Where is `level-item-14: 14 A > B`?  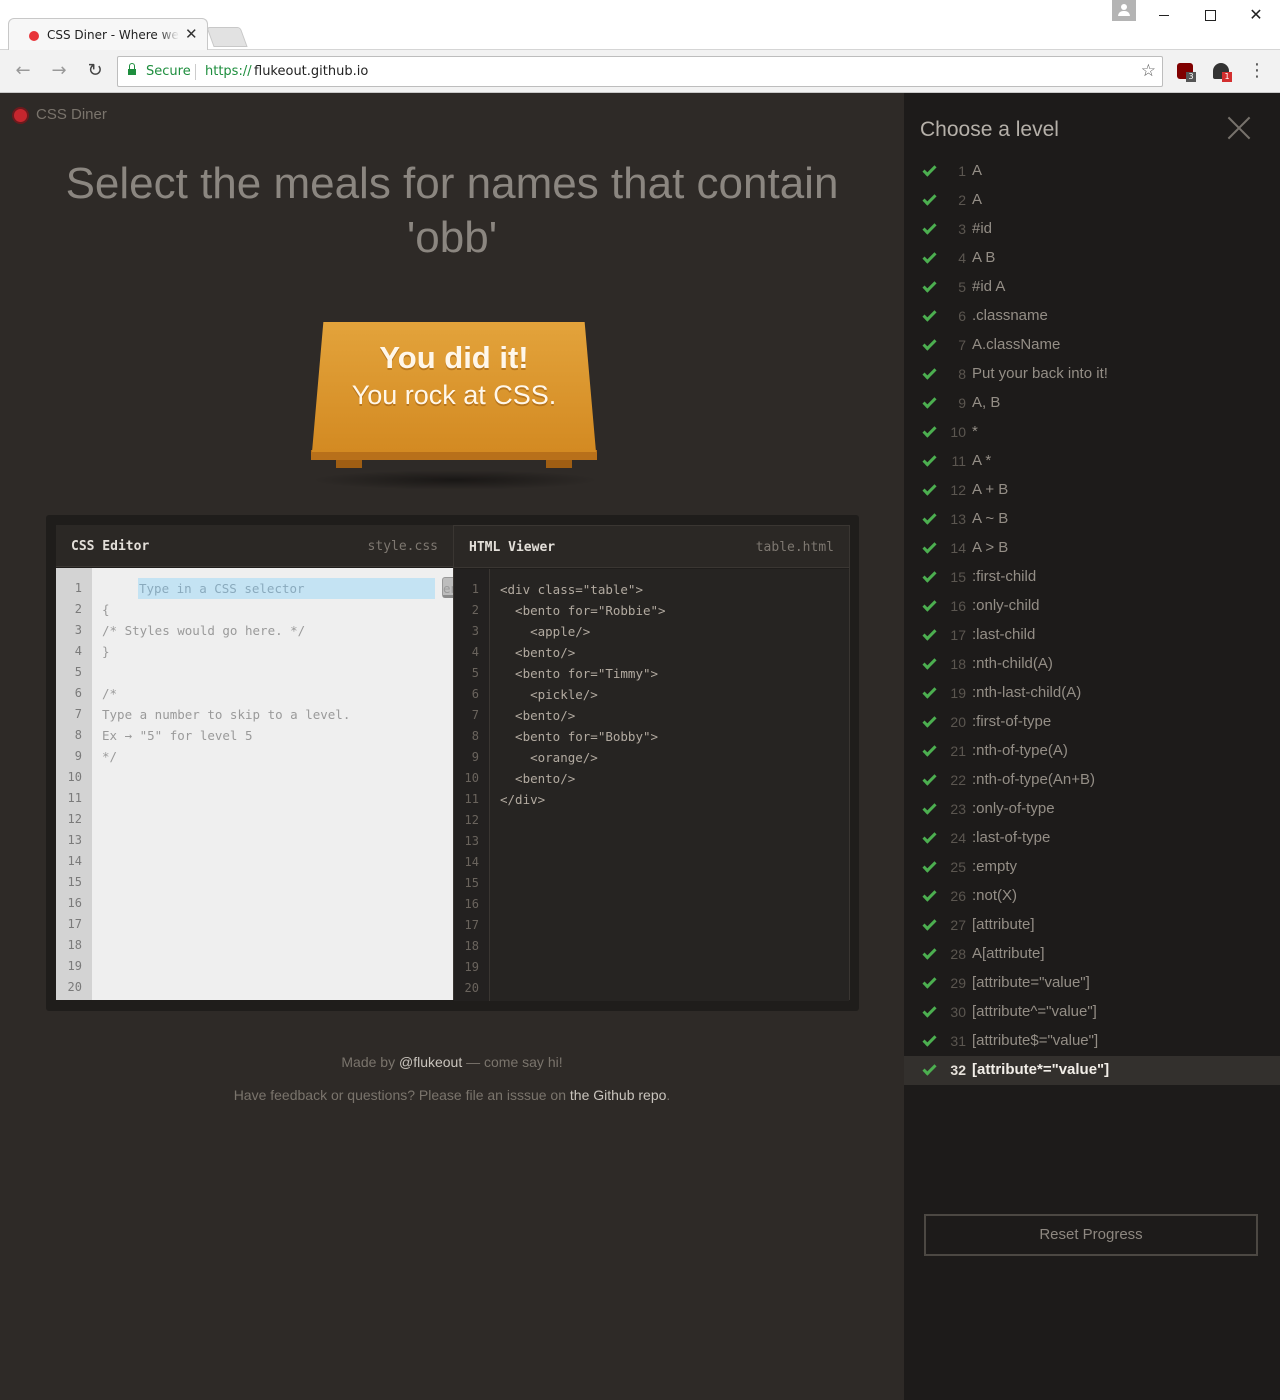 level-item-14: 14 A > B is located at coordinates (1092, 548).